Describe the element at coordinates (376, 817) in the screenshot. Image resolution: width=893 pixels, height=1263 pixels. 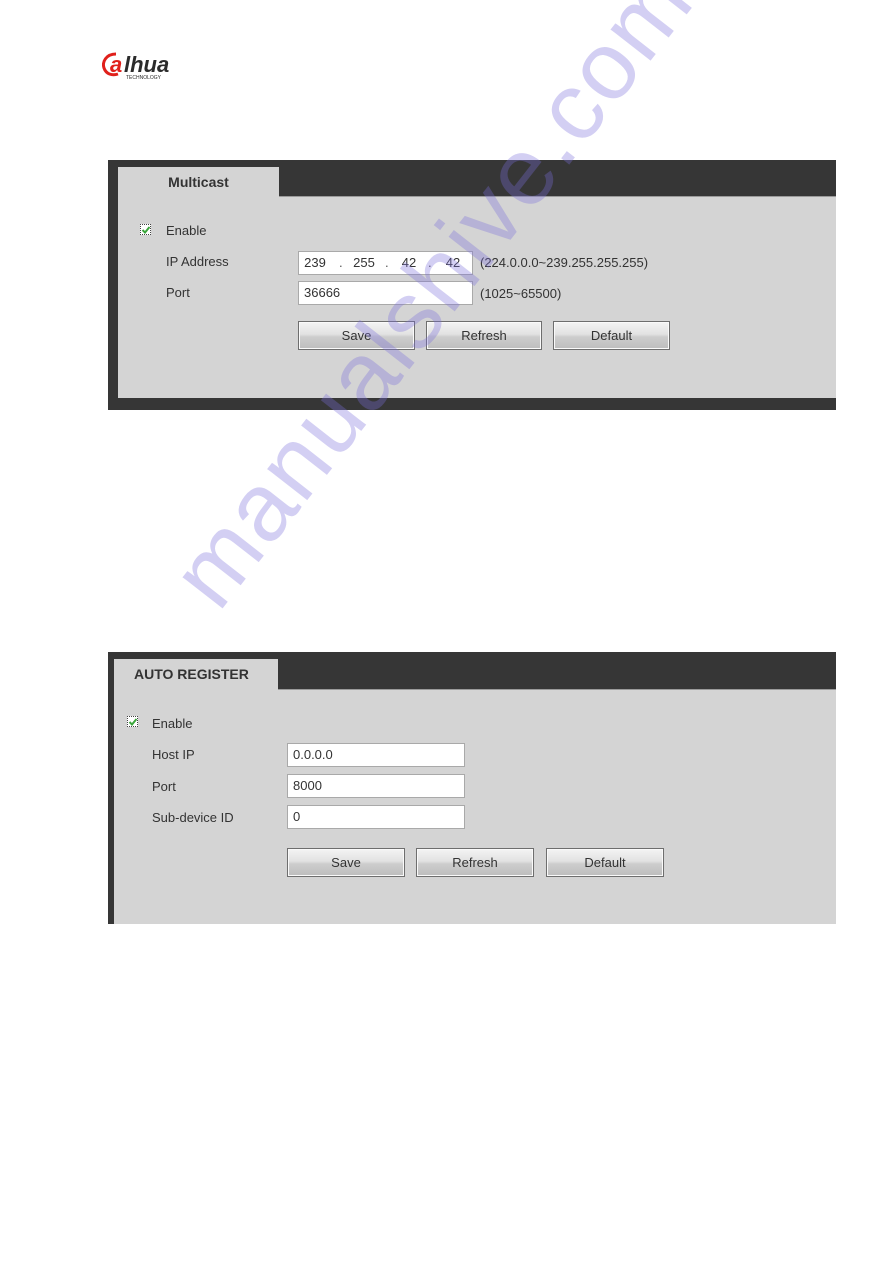
I see `sub-device-id-input: 0` at that location.